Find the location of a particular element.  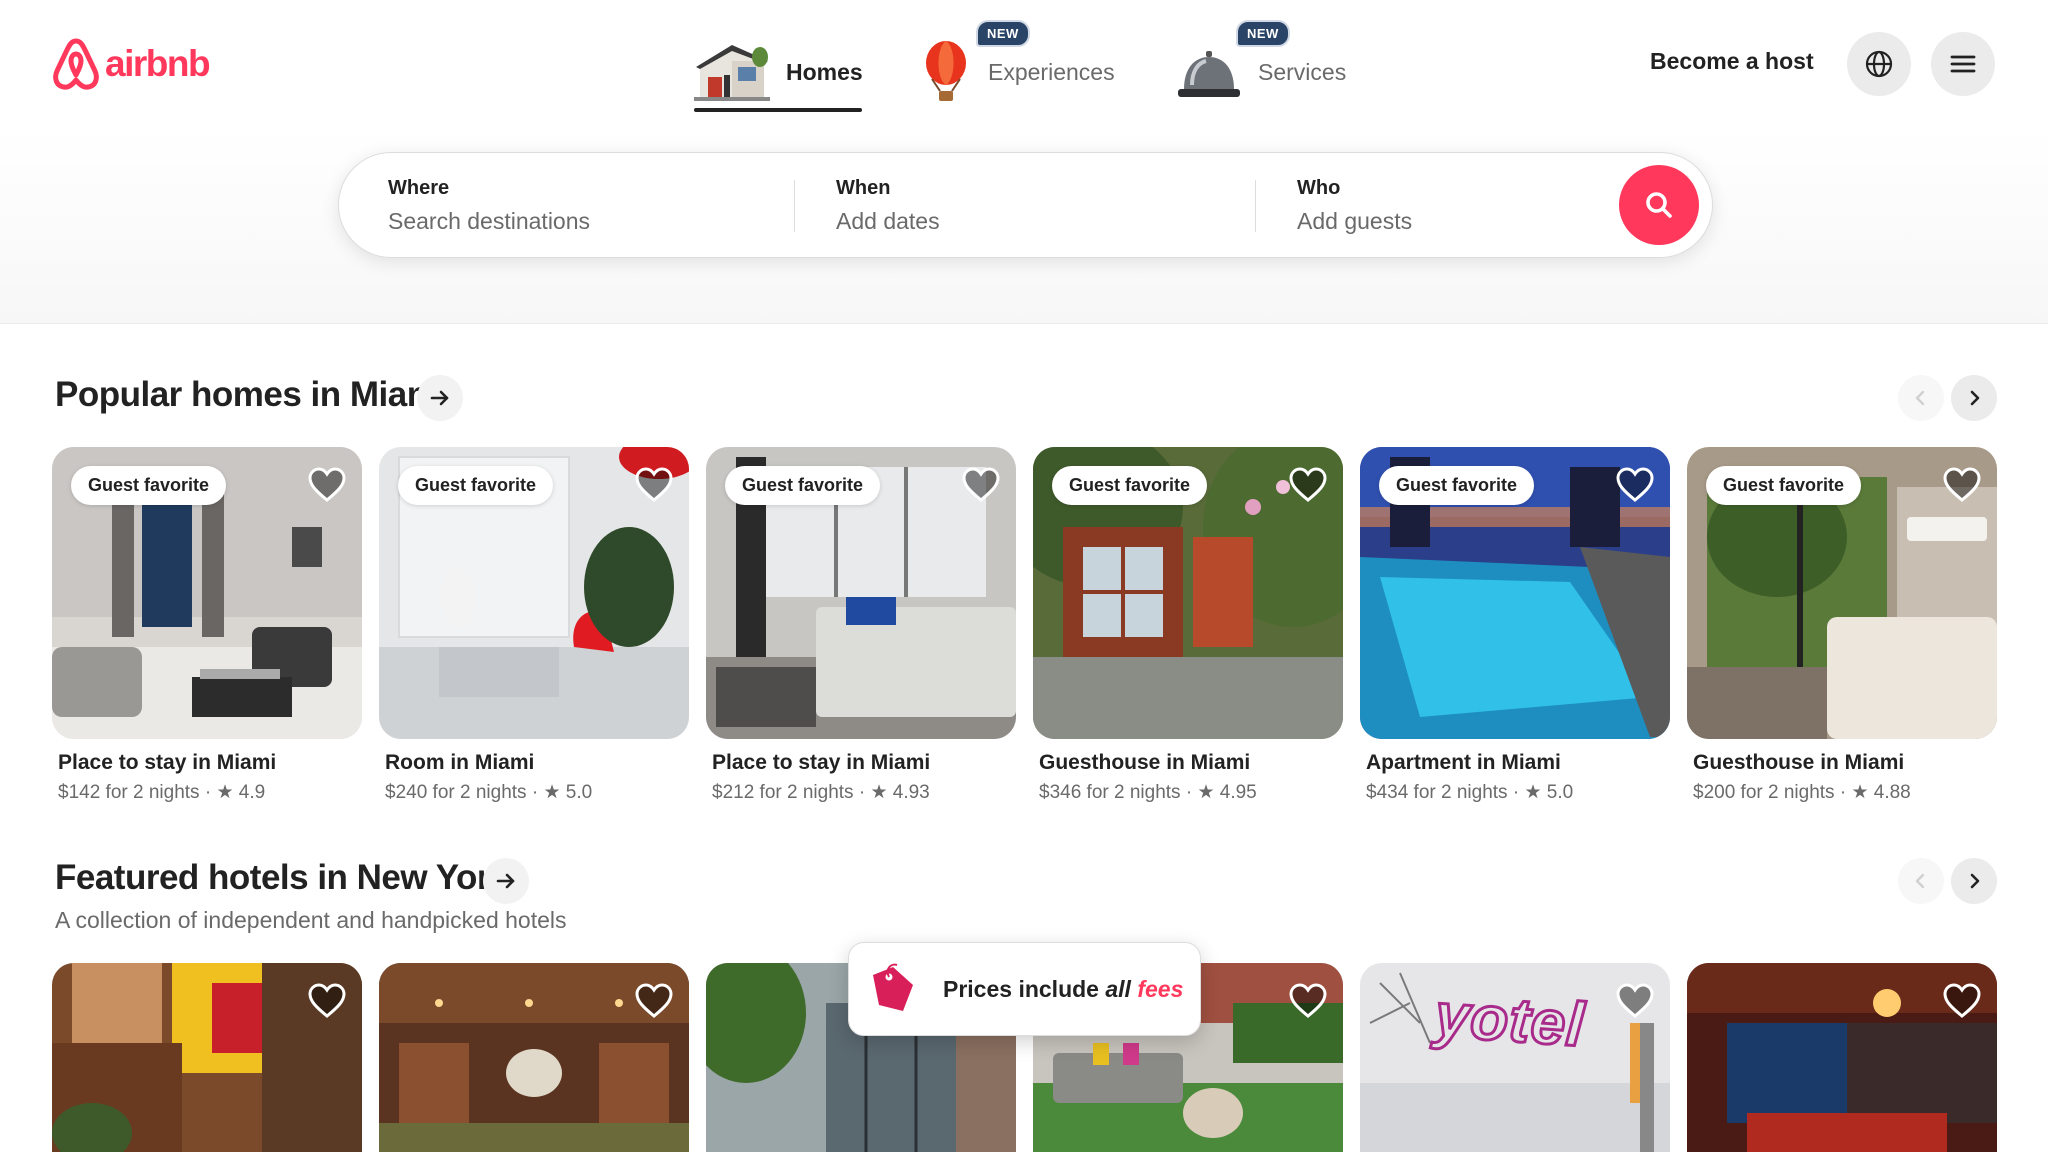

language-button is located at coordinates (1879, 64).